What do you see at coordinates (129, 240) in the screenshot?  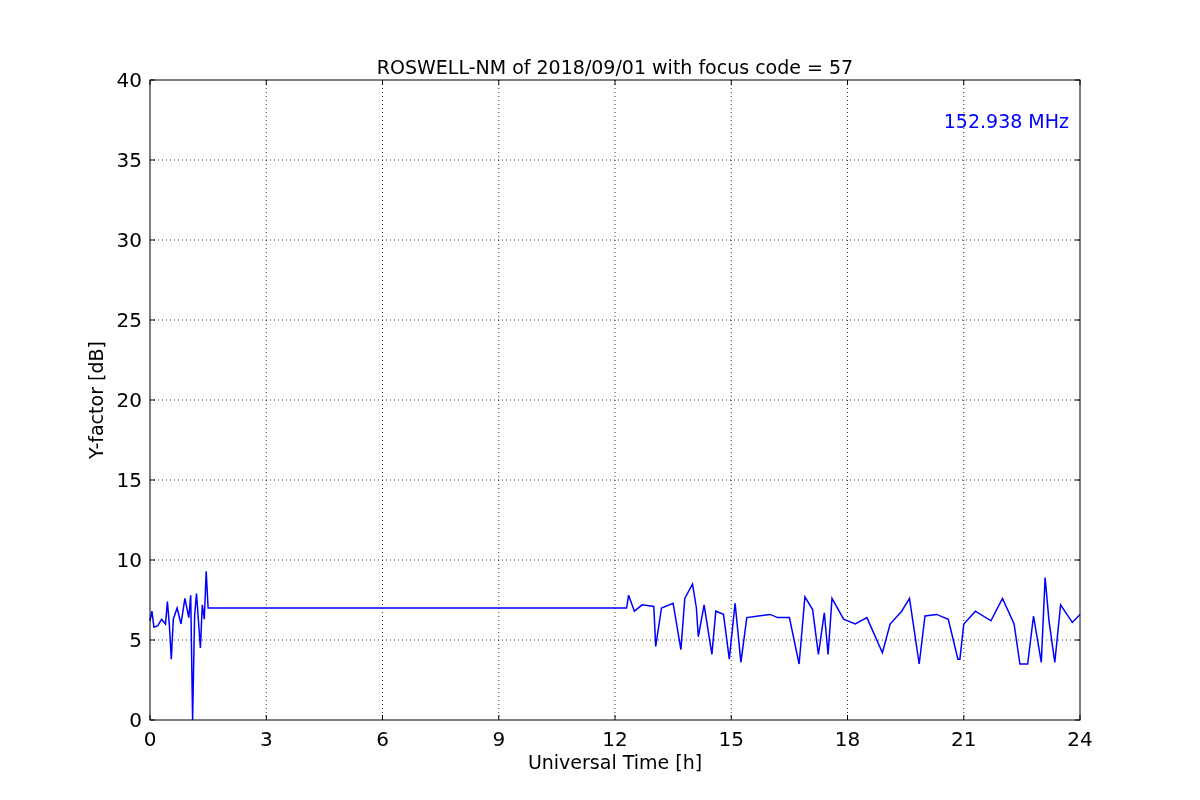 I see `y-tick-label: 30` at bounding box center [129, 240].